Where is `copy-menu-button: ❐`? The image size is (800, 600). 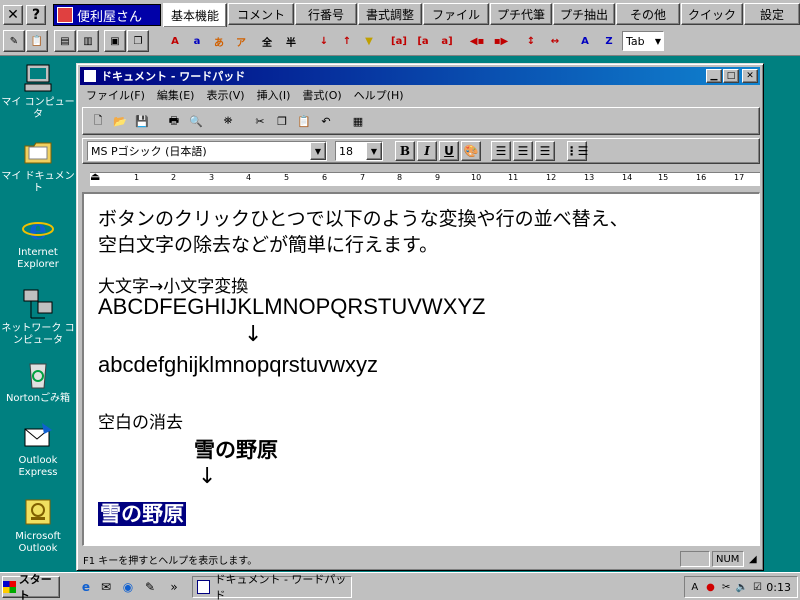 copy-menu-button: ❐ is located at coordinates (138, 41).